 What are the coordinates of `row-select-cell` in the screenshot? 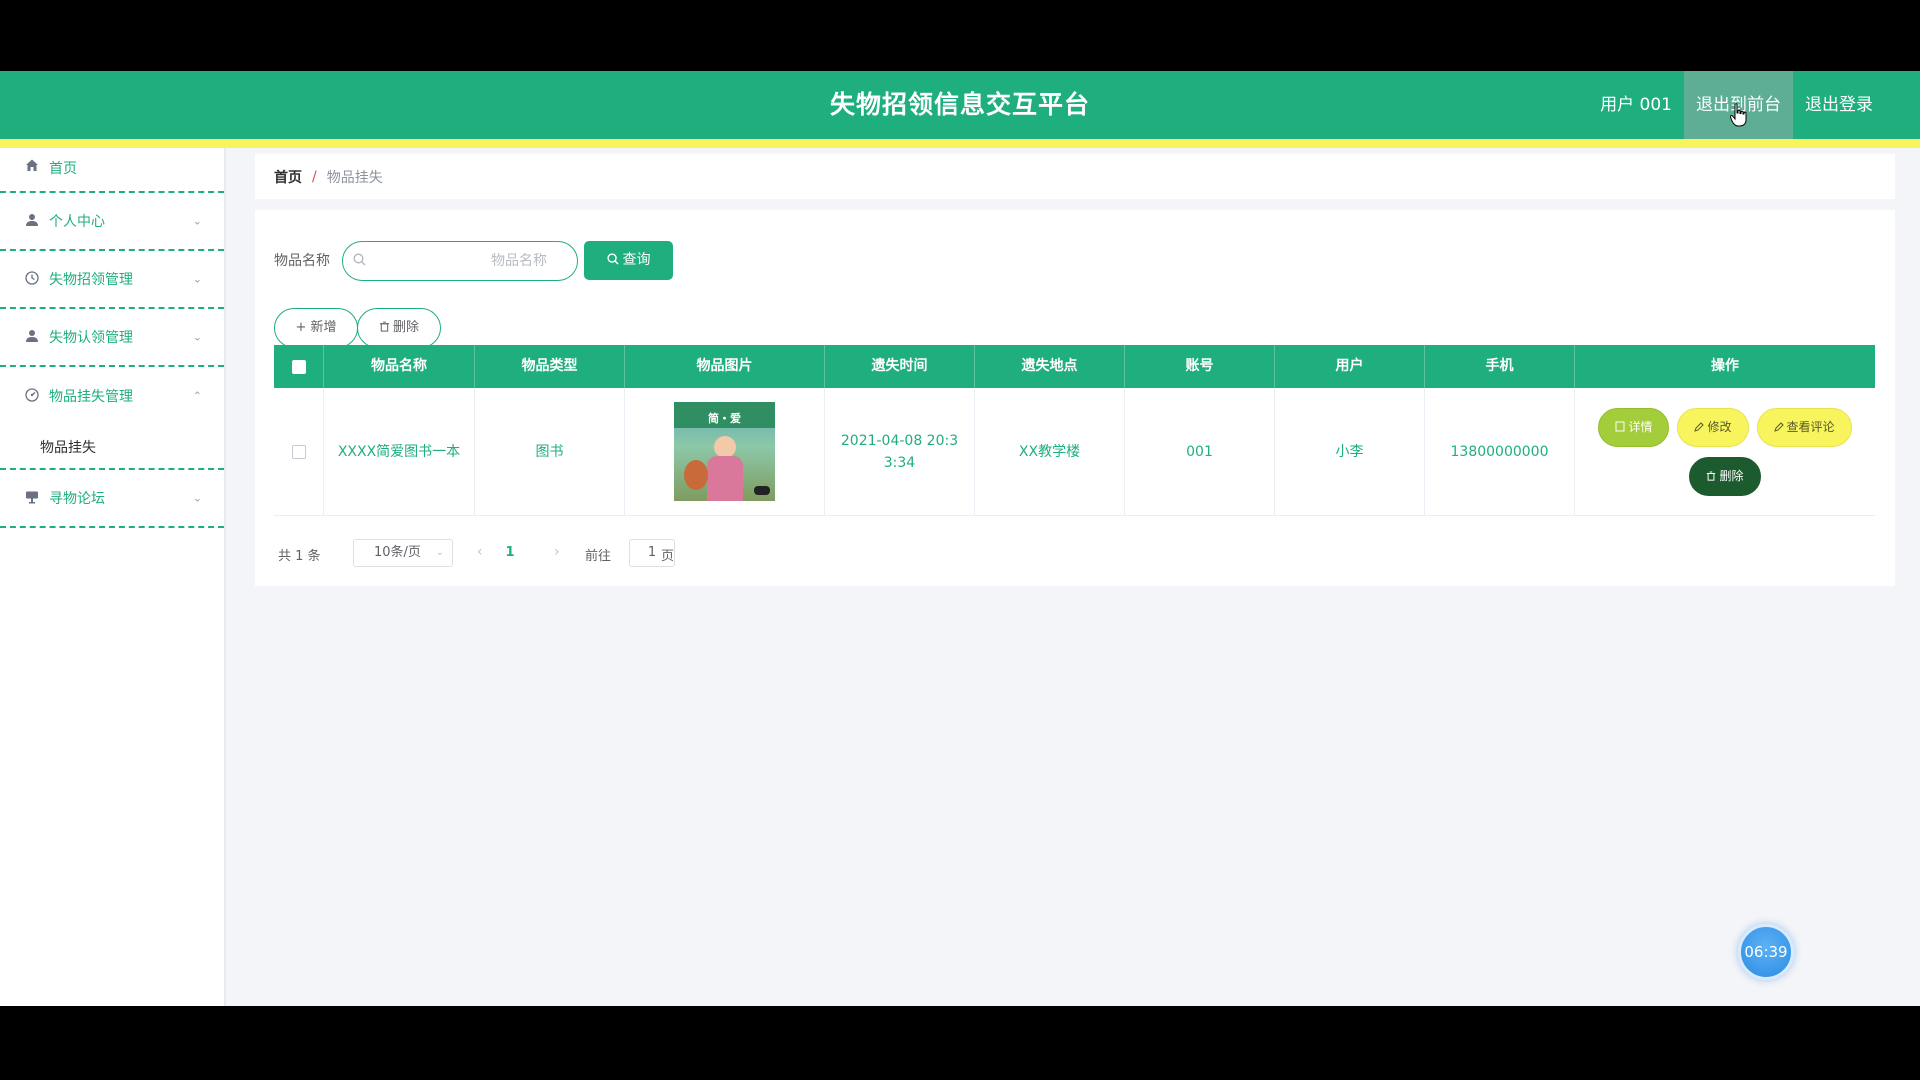 It's located at (299, 451).